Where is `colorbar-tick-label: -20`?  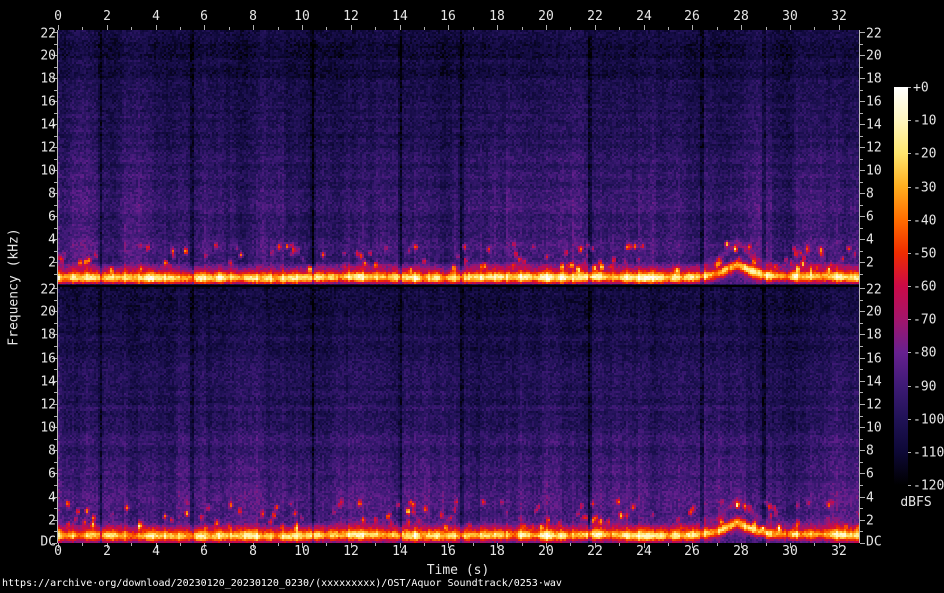
colorbar-tick-label: -20 is located at coordinates (925, 154).